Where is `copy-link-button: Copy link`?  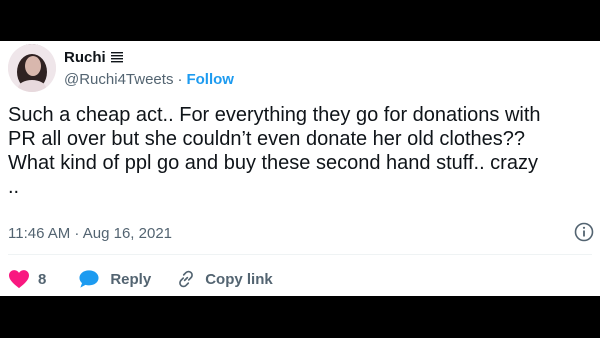 copy-link-button: Copy link is located at coordinates (224, 279).